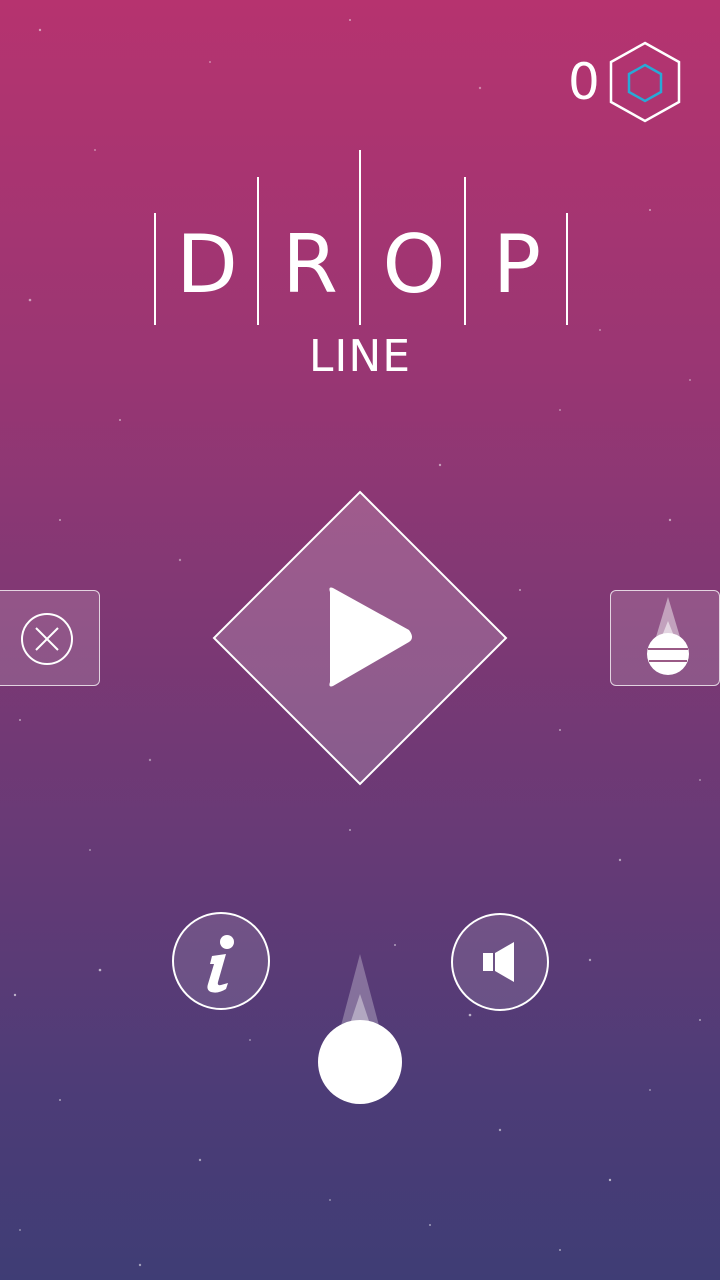 The image size is (720, 1280). I want to click on info-button, so click(221, 961).